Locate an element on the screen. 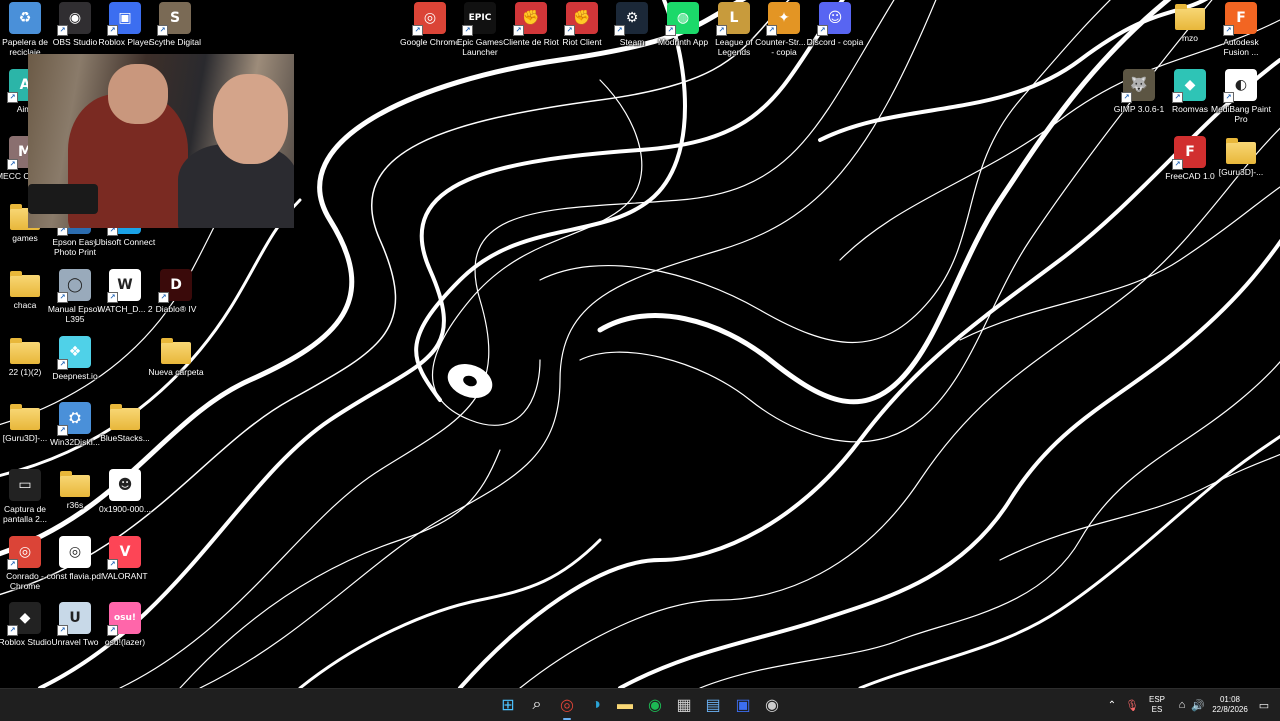  notifications-icon: ▭ is located at coordinates (1264, 705).